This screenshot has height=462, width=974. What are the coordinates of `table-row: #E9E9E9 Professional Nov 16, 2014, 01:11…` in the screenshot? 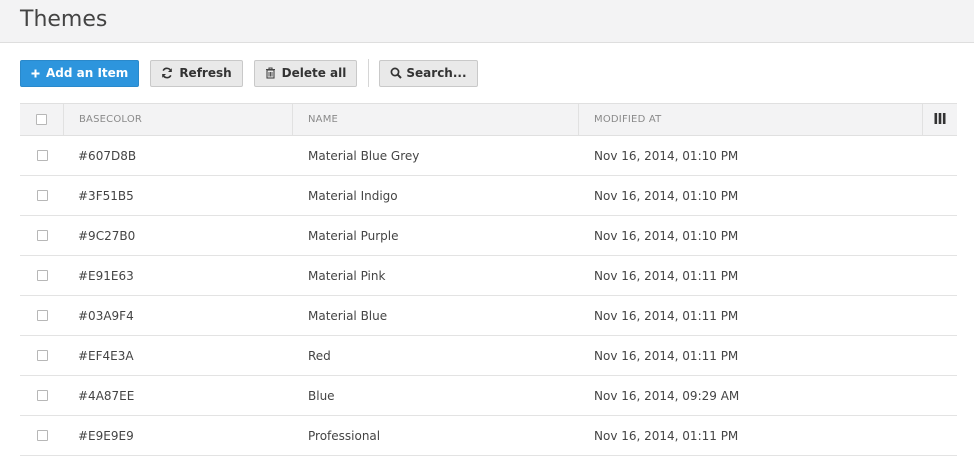 It's located at (488, 436).